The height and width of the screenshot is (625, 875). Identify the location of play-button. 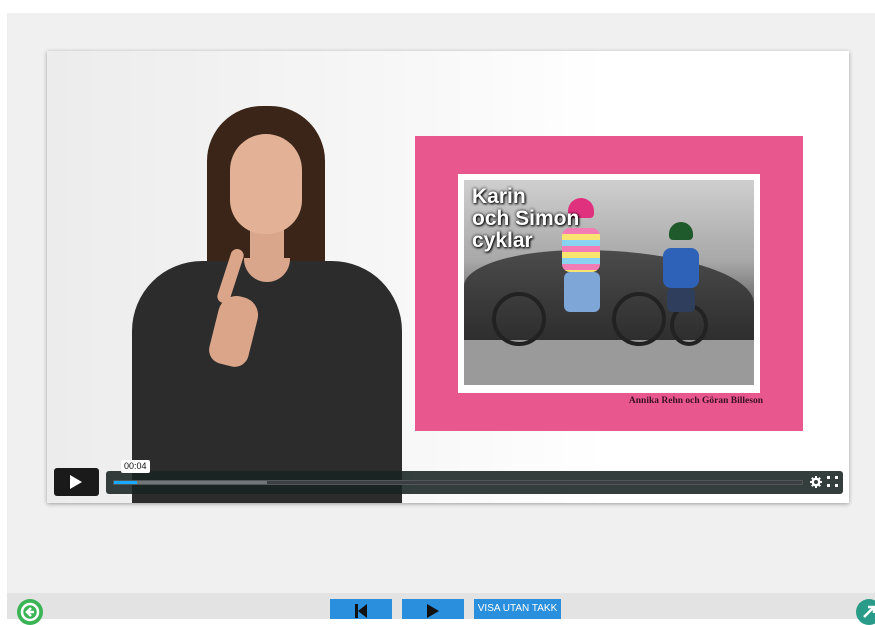
(76, 482).